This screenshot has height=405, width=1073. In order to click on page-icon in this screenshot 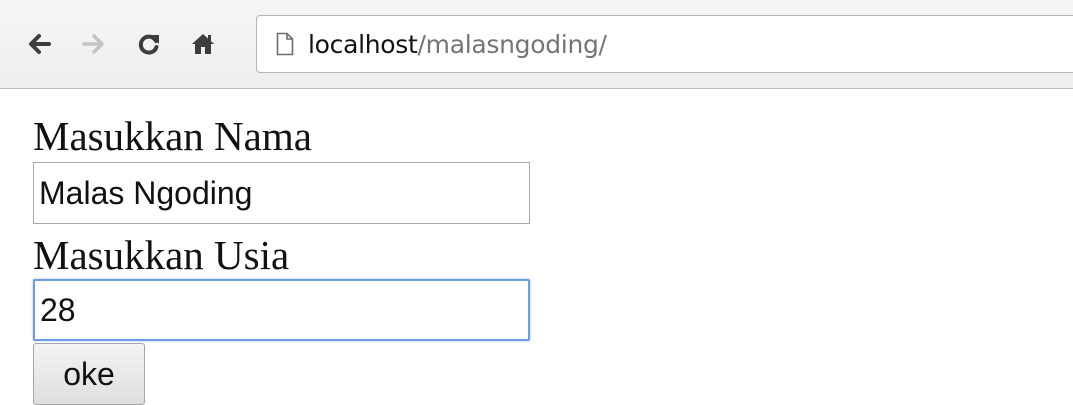, I will do `click(285, 44)`.